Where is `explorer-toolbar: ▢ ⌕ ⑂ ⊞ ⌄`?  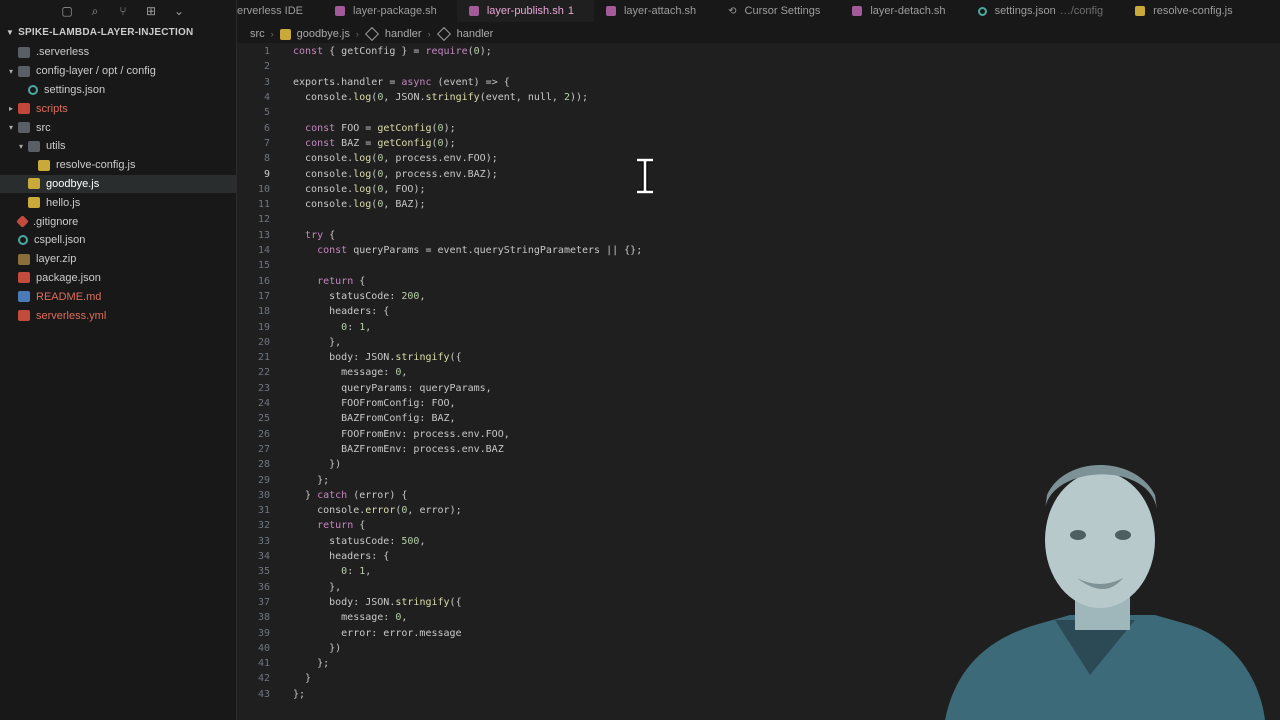
explorer-toolbar: ▢ ⌕ ⑂ ⊞ ⌄ is located at coordinates (118, 11).